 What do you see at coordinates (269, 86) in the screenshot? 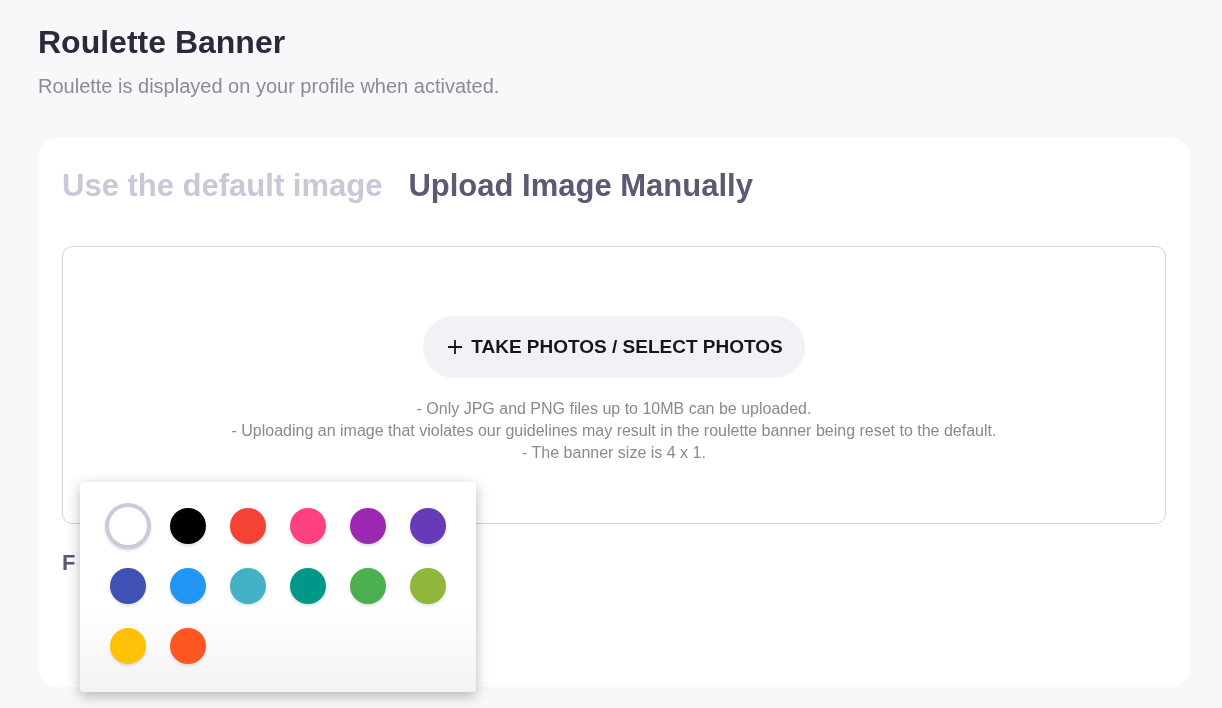
I see `page-subtitle: Roulette is displayed on your profile when activated.` at bounding box center [269, 86].